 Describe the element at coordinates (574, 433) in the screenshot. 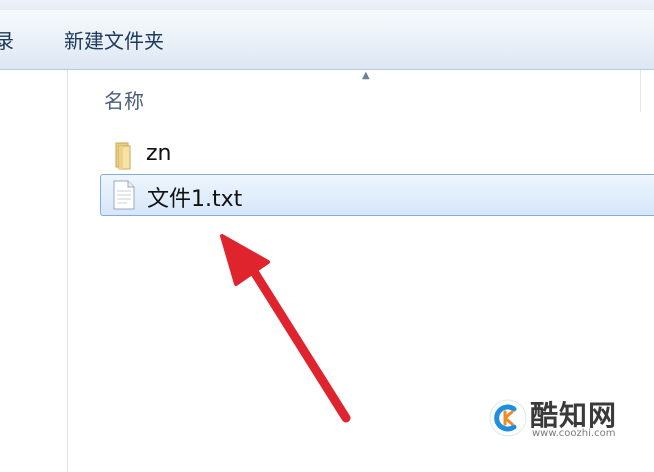

I see `watermark-url: www.coozhi.com` at that location.